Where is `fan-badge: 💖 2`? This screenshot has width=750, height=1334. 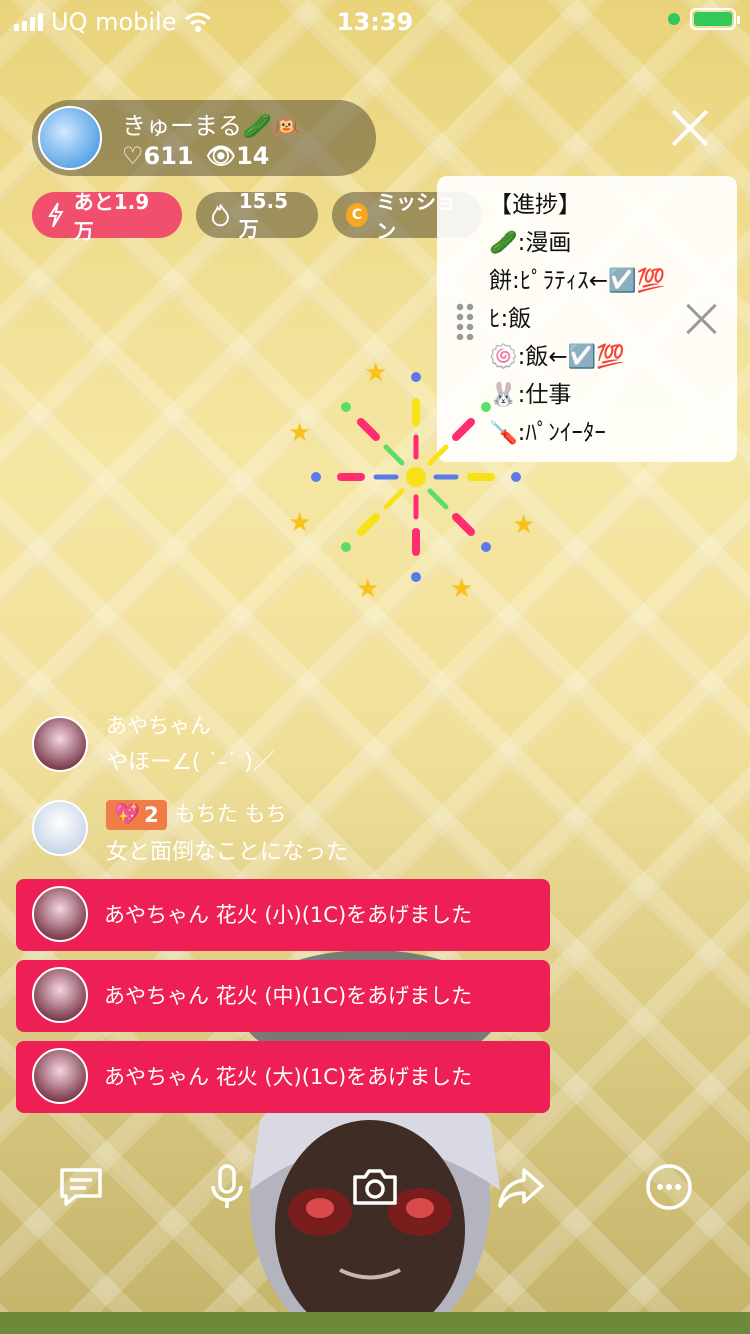
fan-badge: 💖 2 is located at coordinates (136, 814).